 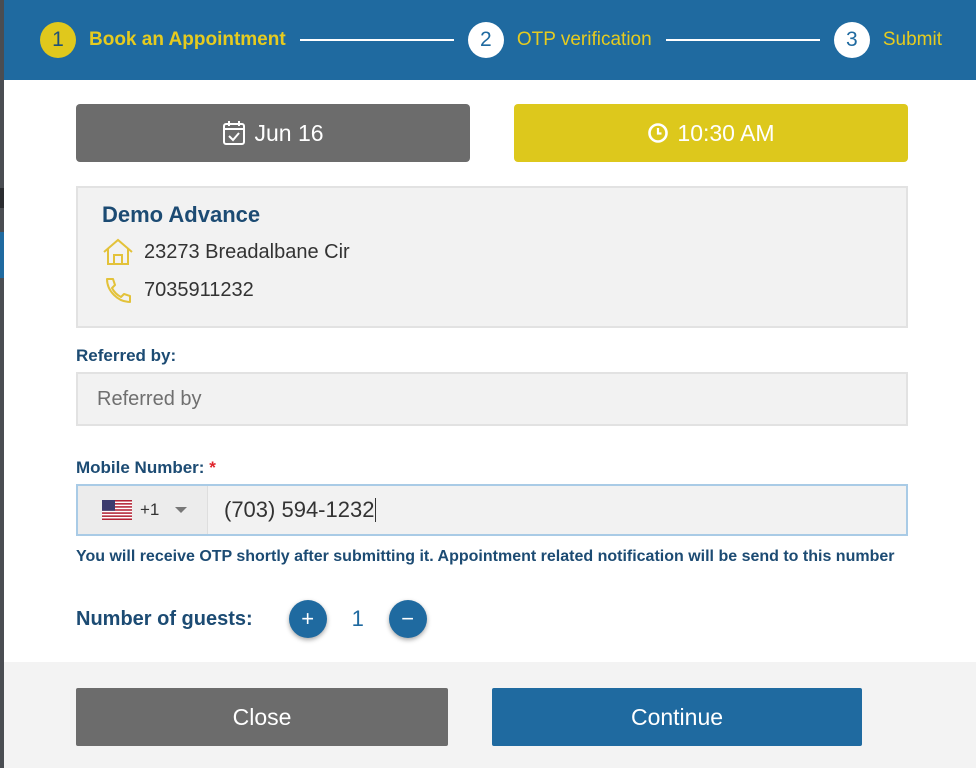 What do you see at coordinates (234, 133) in the screenshot?
I see `calendar-check-icon` at bounding box center [234, 133].